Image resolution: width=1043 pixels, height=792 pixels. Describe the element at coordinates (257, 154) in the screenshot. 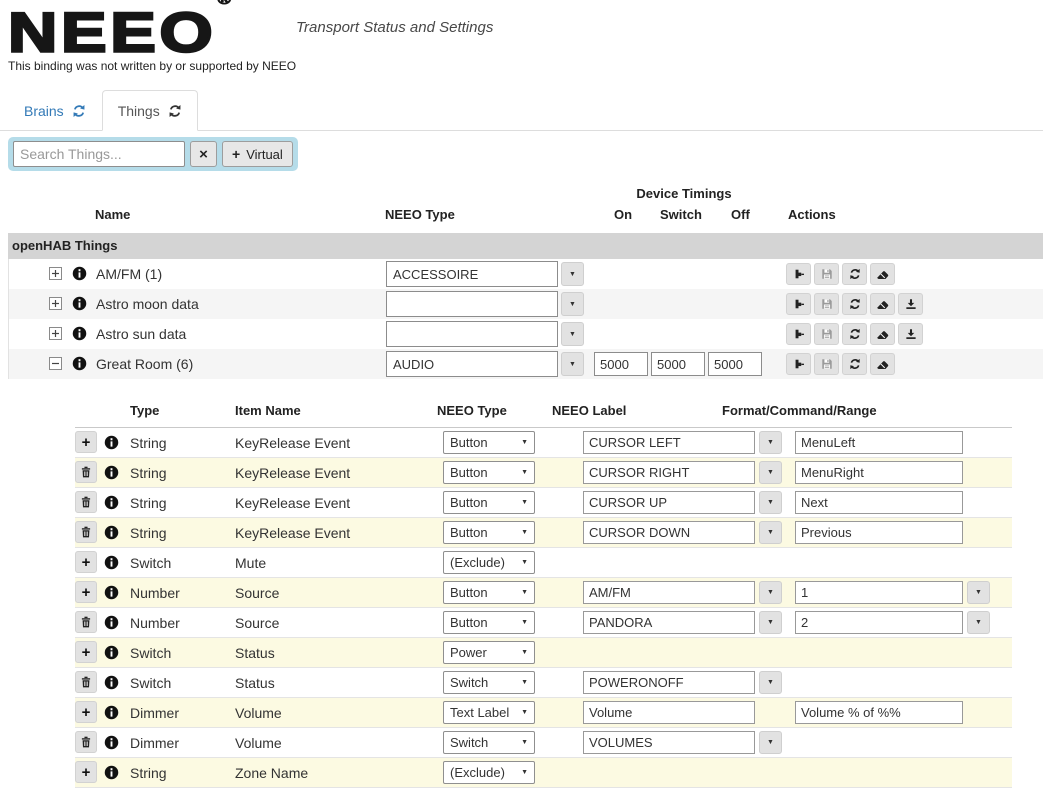

I see `add-virtual-button: + Virtual` at that location.